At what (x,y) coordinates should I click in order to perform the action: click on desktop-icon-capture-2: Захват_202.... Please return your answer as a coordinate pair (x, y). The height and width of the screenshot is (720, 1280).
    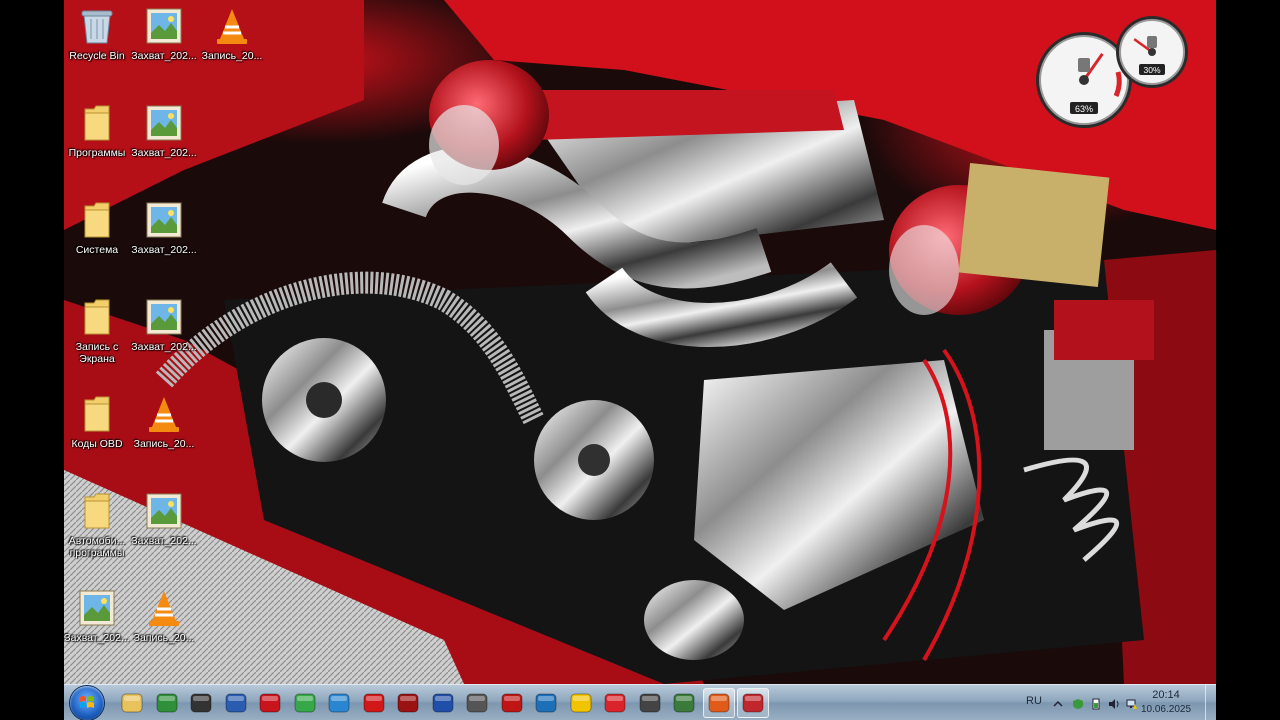
    Looking at the image, I should click on (164, 143).